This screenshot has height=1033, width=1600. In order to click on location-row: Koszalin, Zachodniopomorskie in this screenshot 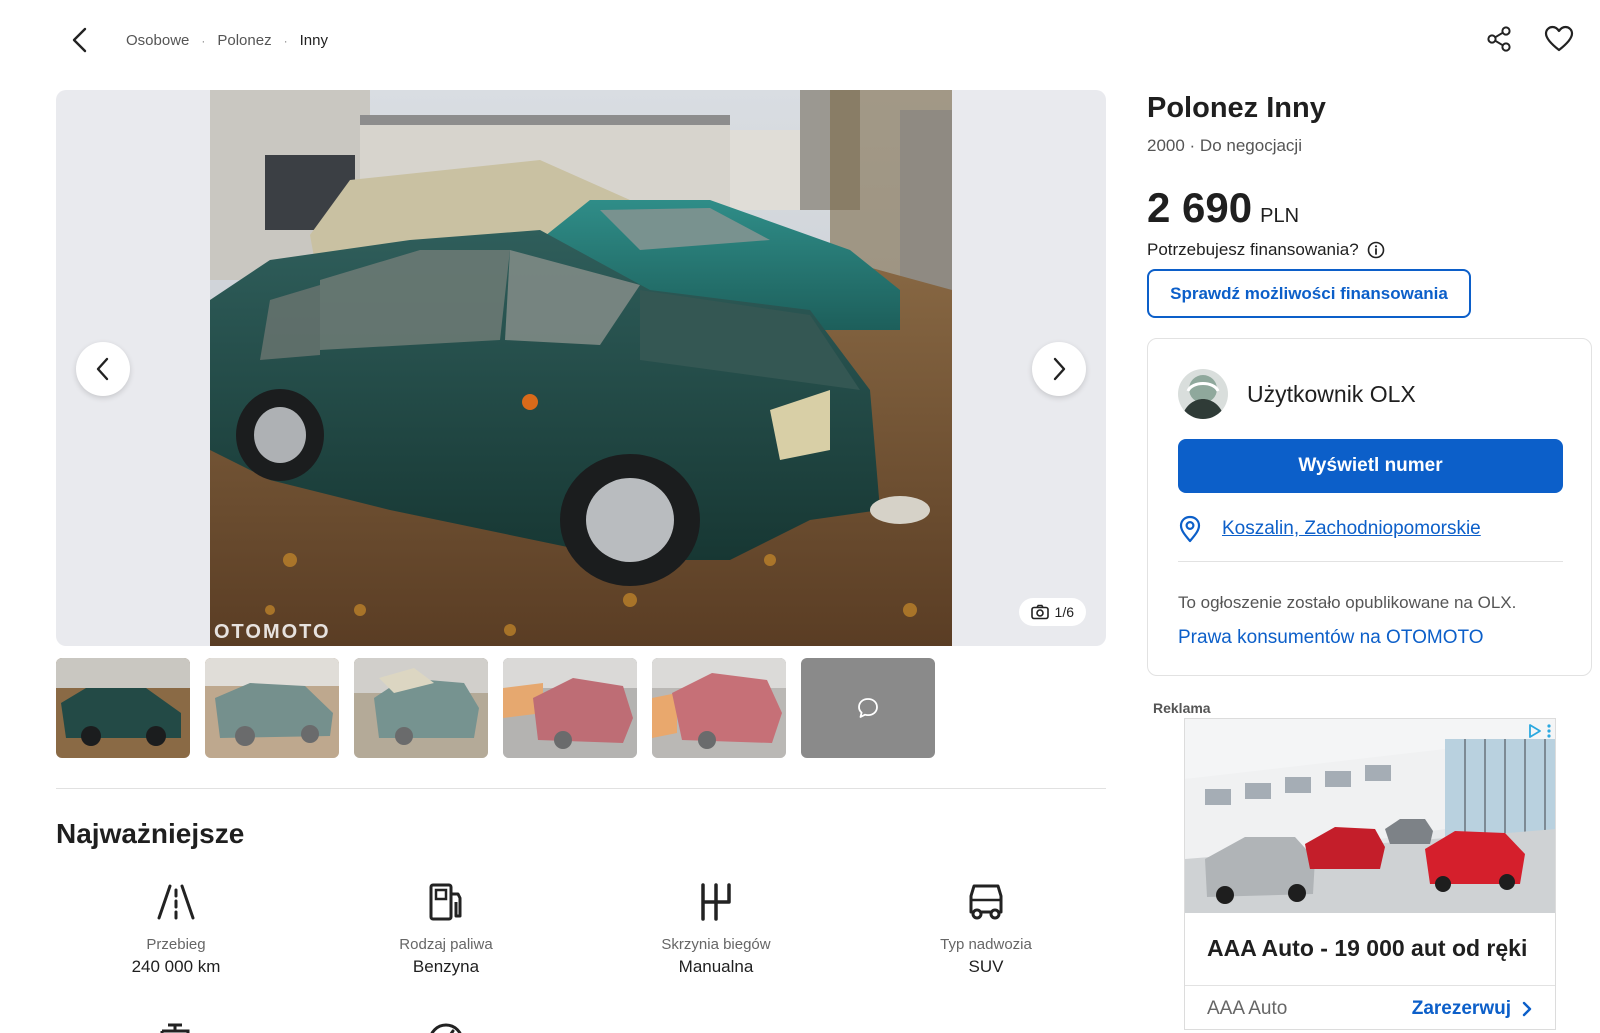, I will do `click(1329, 529)`.